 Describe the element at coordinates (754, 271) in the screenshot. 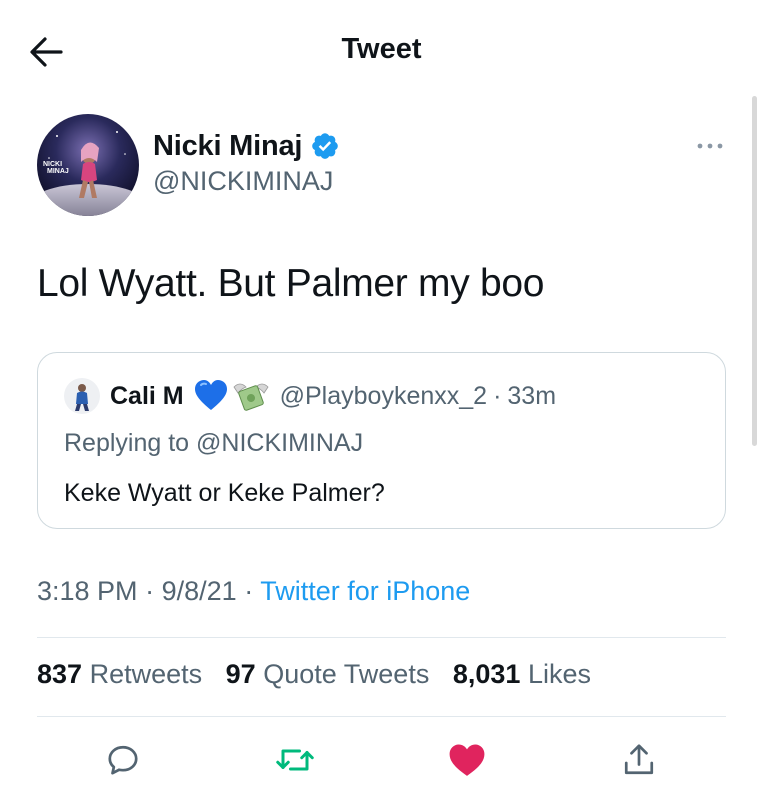

I see `scrollbar` at that location.